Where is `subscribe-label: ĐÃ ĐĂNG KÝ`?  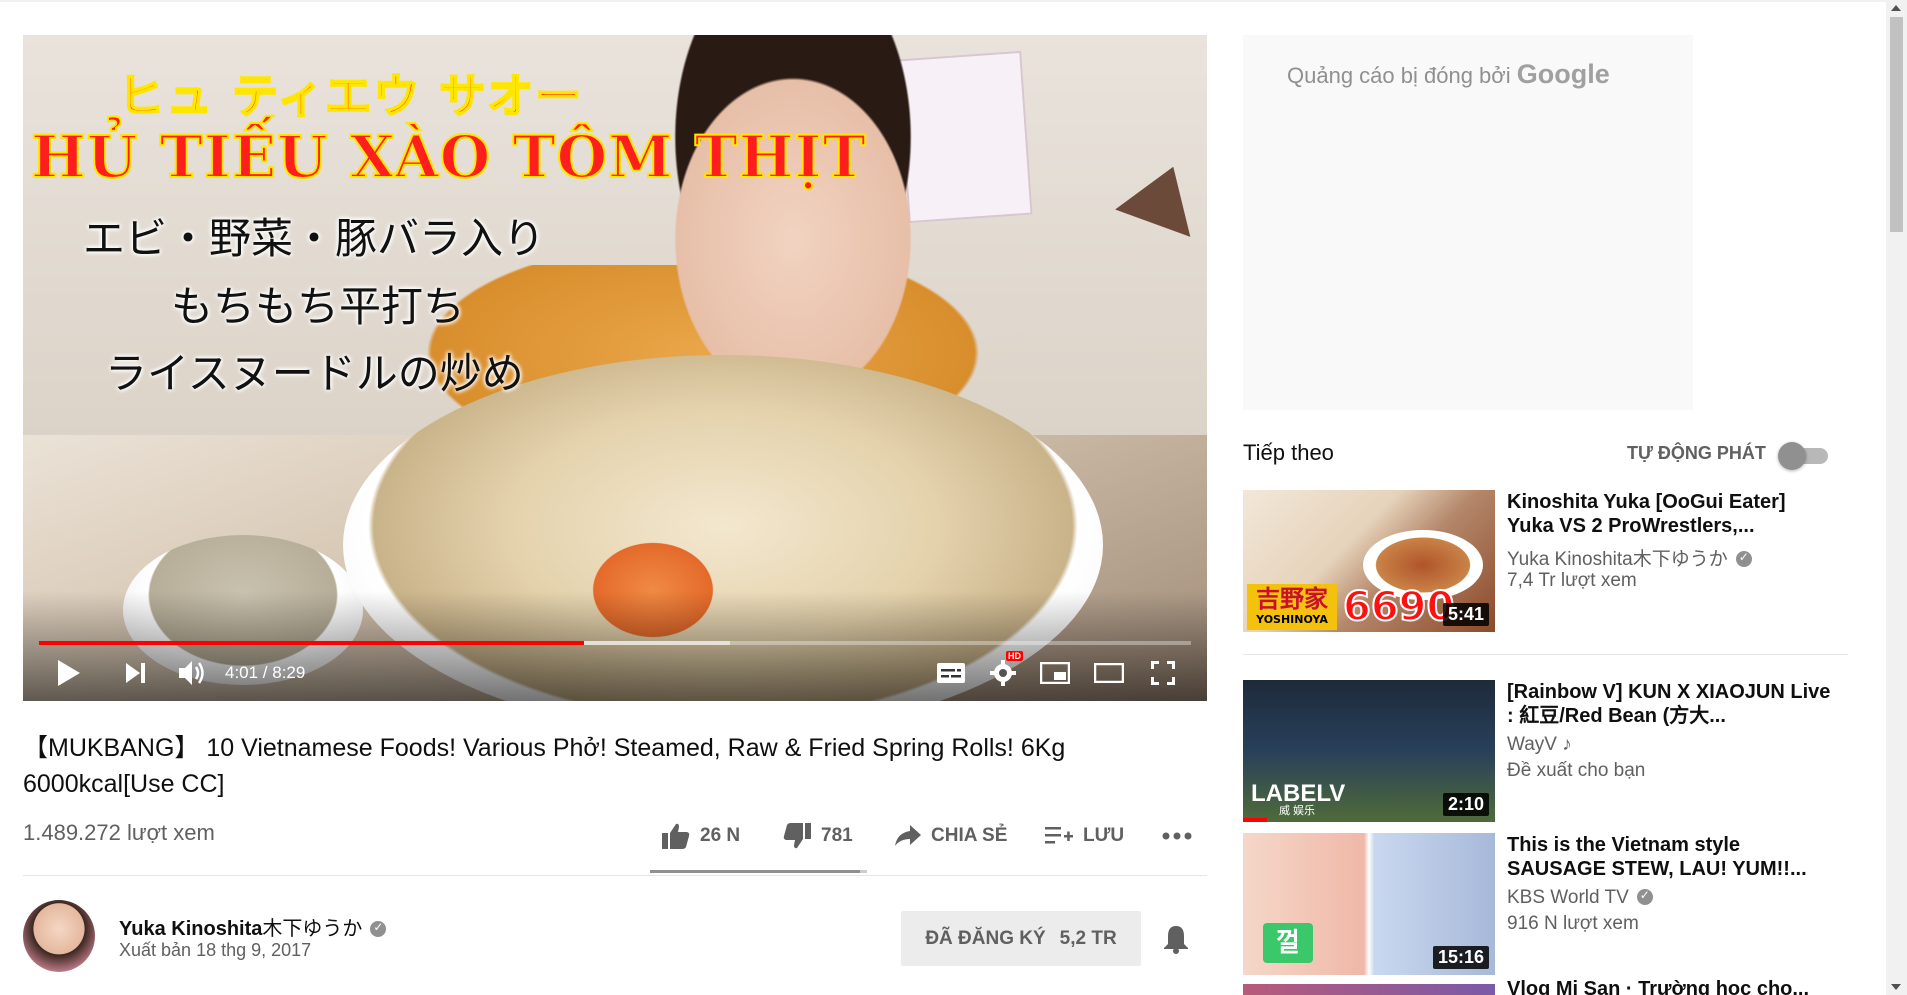 subscribe-label: ĐÃ ĐĂNG KÝ is located at coordinates (985, 938).